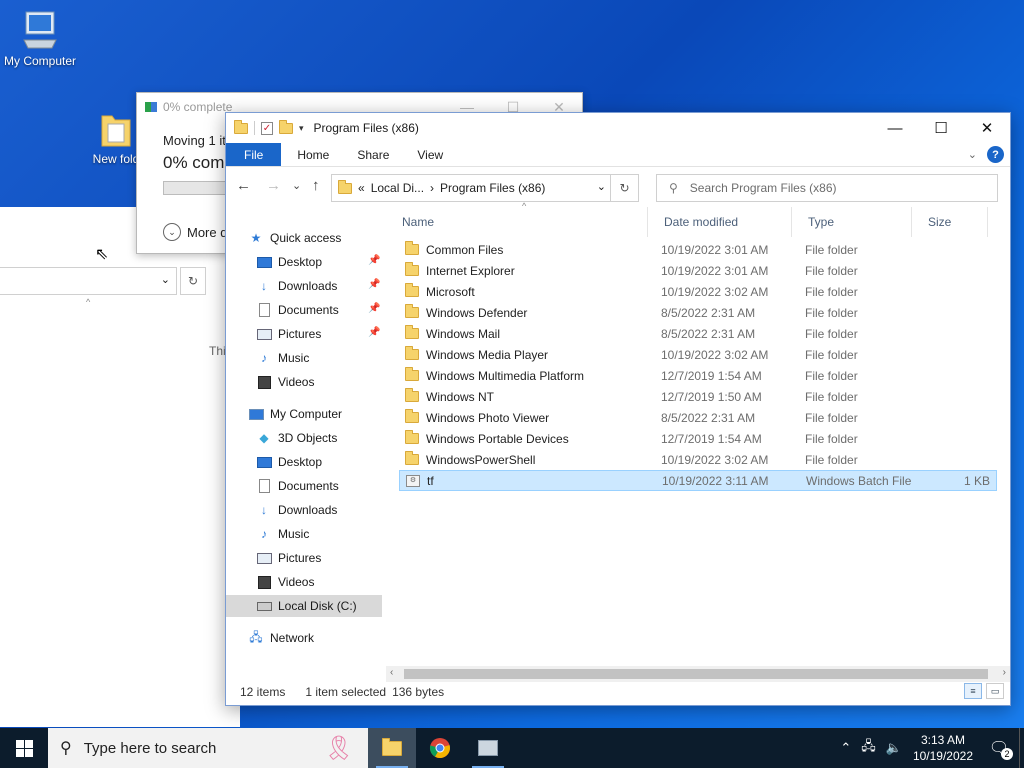 The image size is (1024, 768). What do you see at coordinates (296, 185) in the screenshot?
I see `recent-locations-button: ⌄` at bounding box center [296, 185].